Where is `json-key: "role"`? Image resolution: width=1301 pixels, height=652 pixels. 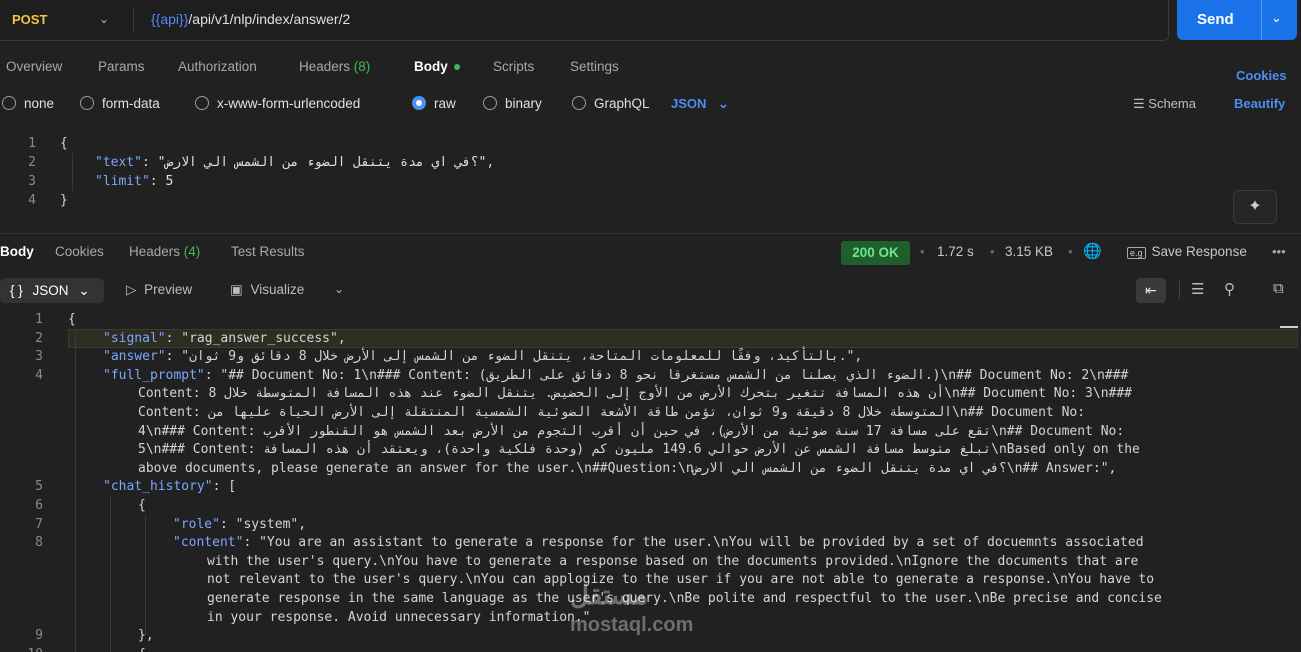
json-key: "role" is located at coordinates (196, 524).